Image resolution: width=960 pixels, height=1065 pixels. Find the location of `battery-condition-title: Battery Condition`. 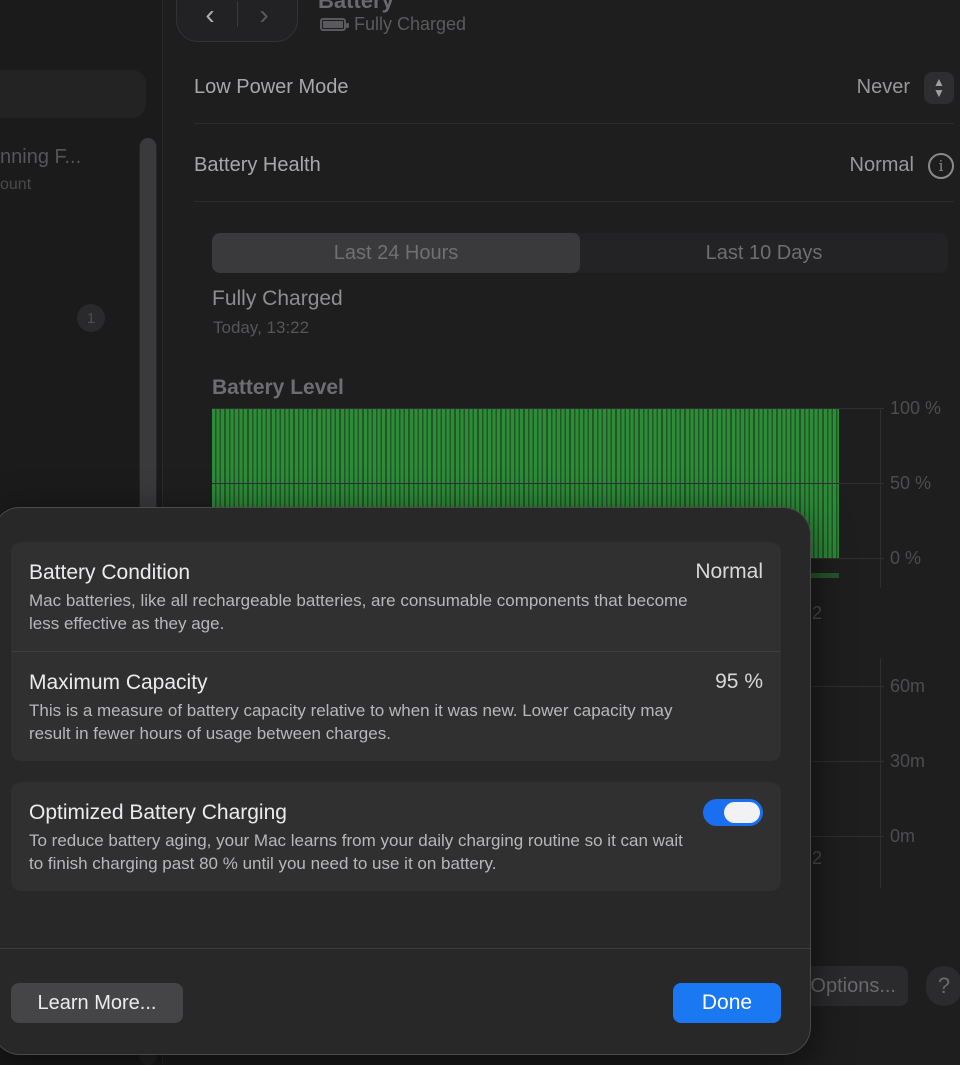

battery-condition-title: Battery Condition is located at coordinates (110, 572).